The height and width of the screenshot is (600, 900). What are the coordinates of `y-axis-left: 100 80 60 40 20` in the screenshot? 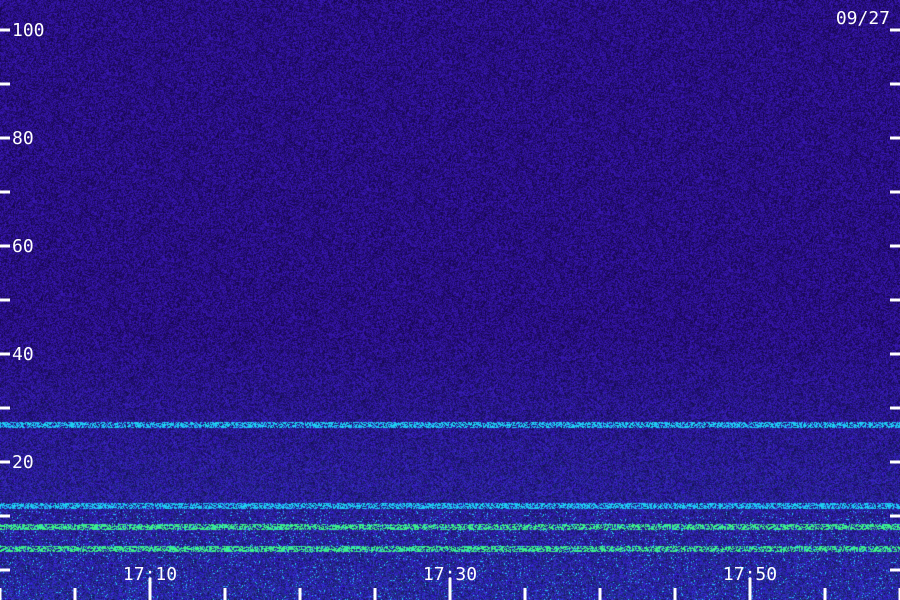 It's located at (22, 296).